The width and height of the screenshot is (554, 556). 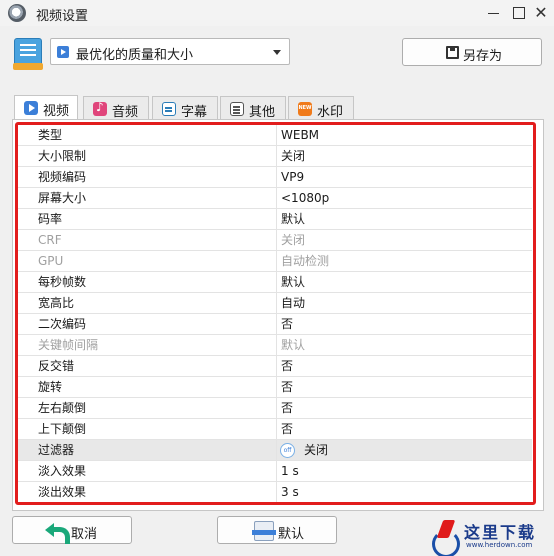 What do you see at coordinates (84, 534) in the screenshot?
I see `cancel-label: 取消` at bounding box center [84, 534].